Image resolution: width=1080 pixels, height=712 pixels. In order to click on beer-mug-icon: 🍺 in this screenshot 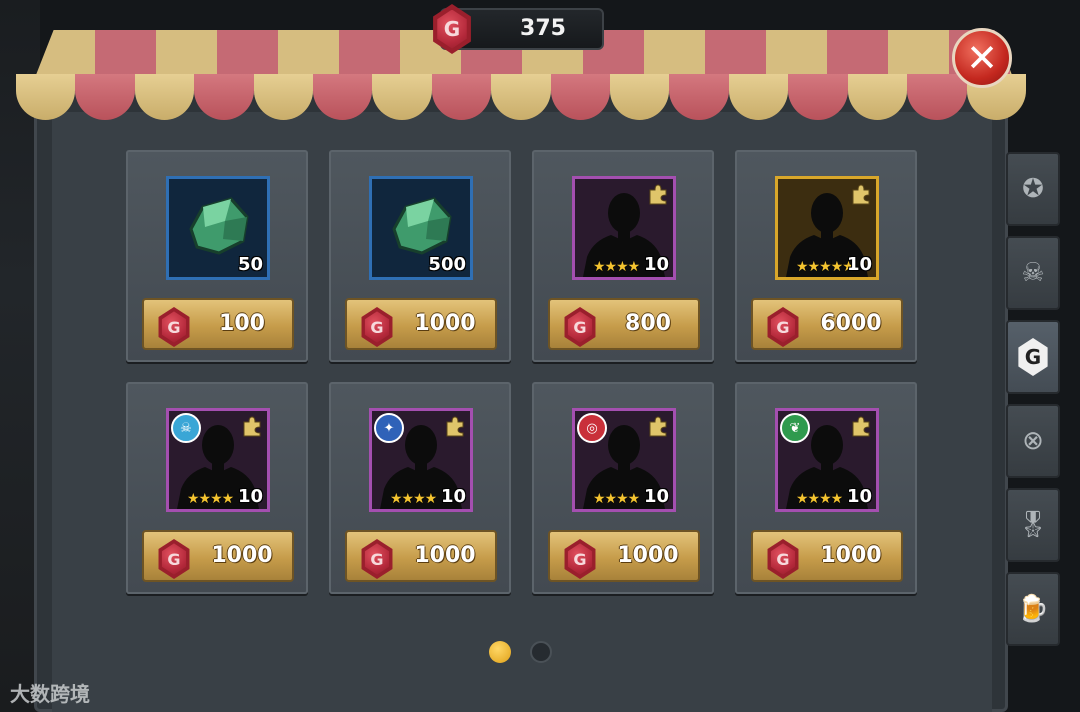, I will do `click(1033, 609)`.